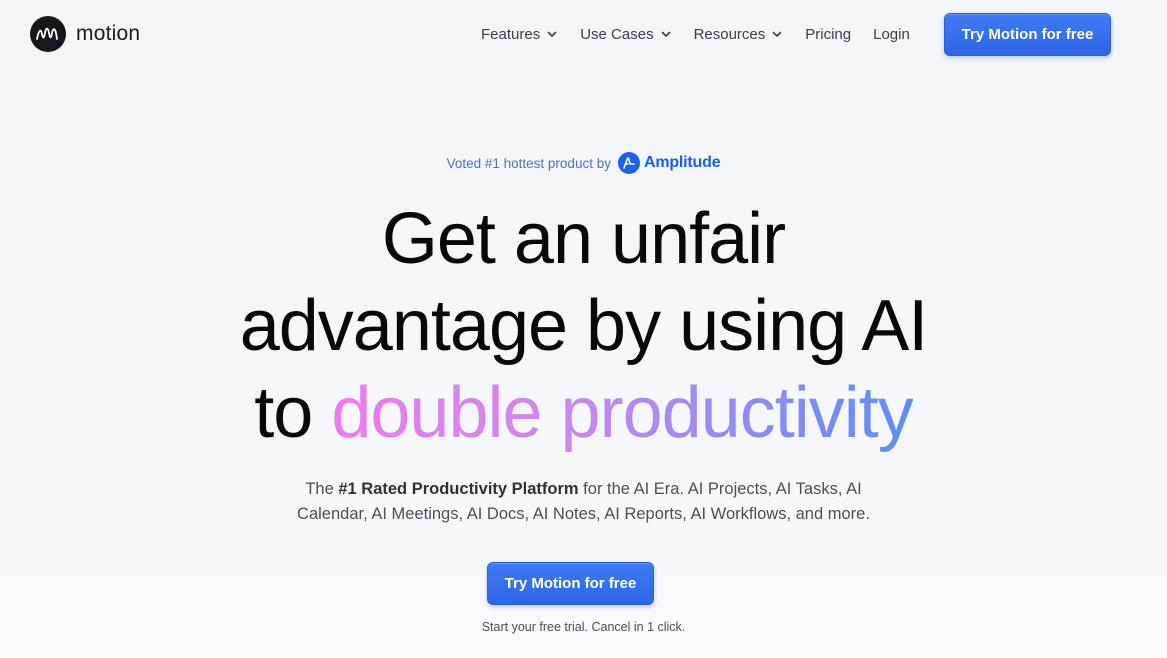 The image size is (1167, 658). Describe the element at coordinates (528, 163) in the screenshot. I see `badge-text: Voted #1 hottest product by` at that location.